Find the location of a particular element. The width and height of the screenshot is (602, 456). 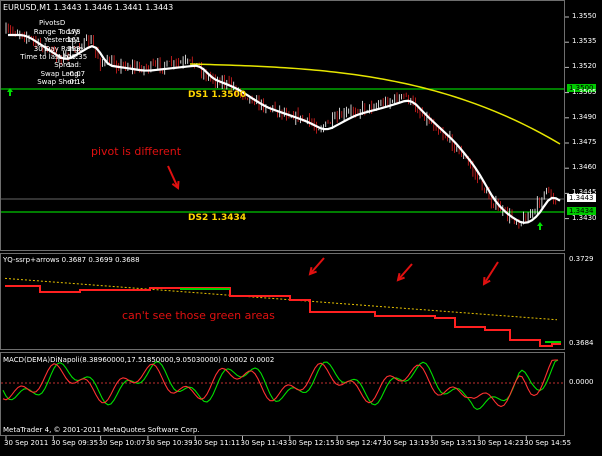

ds1-label: DS1 1.3500 is located at coordinates (217, 95).